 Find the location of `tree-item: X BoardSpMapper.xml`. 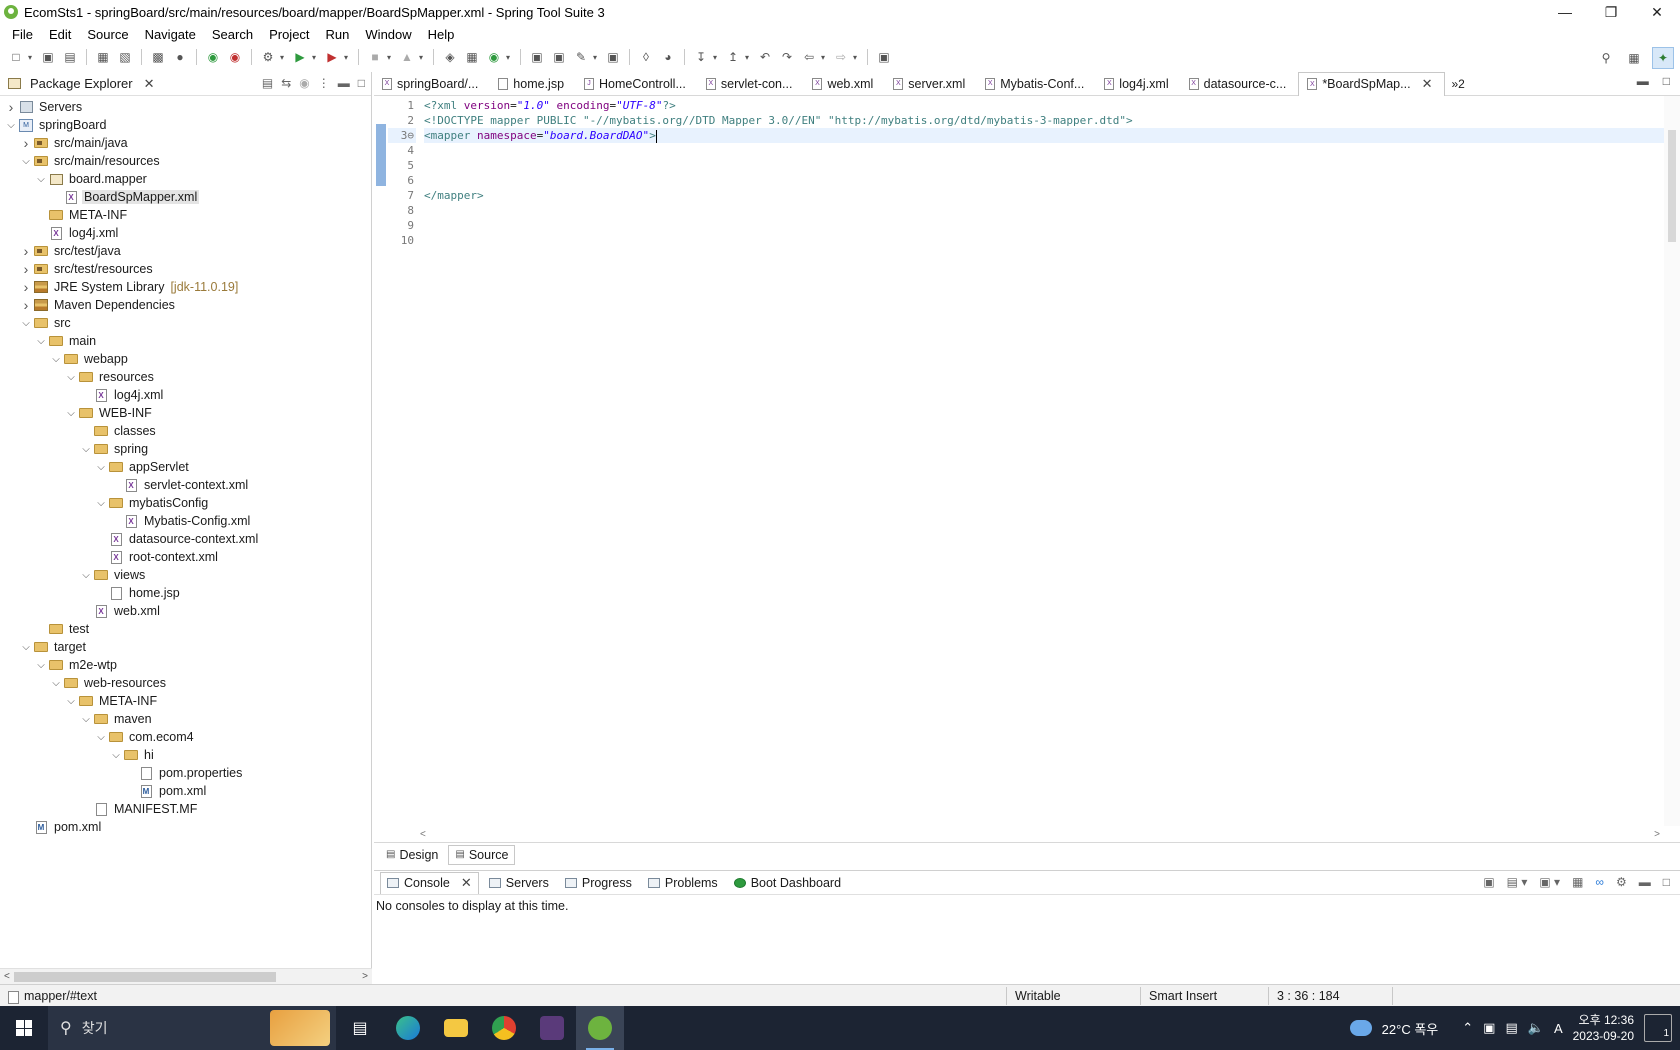

tree-item: X BoardSpMapper.xml is located at coordinates (185, 197).